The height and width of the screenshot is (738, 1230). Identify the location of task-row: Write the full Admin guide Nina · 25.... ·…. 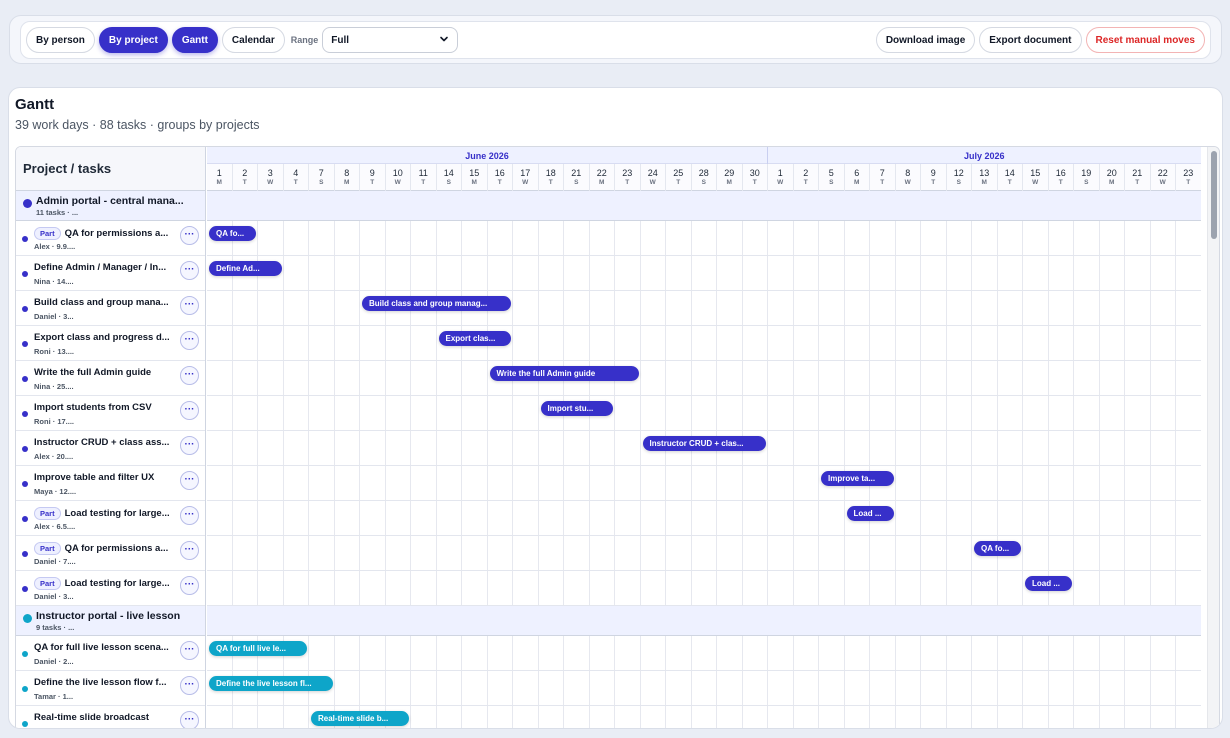
(110, 378).